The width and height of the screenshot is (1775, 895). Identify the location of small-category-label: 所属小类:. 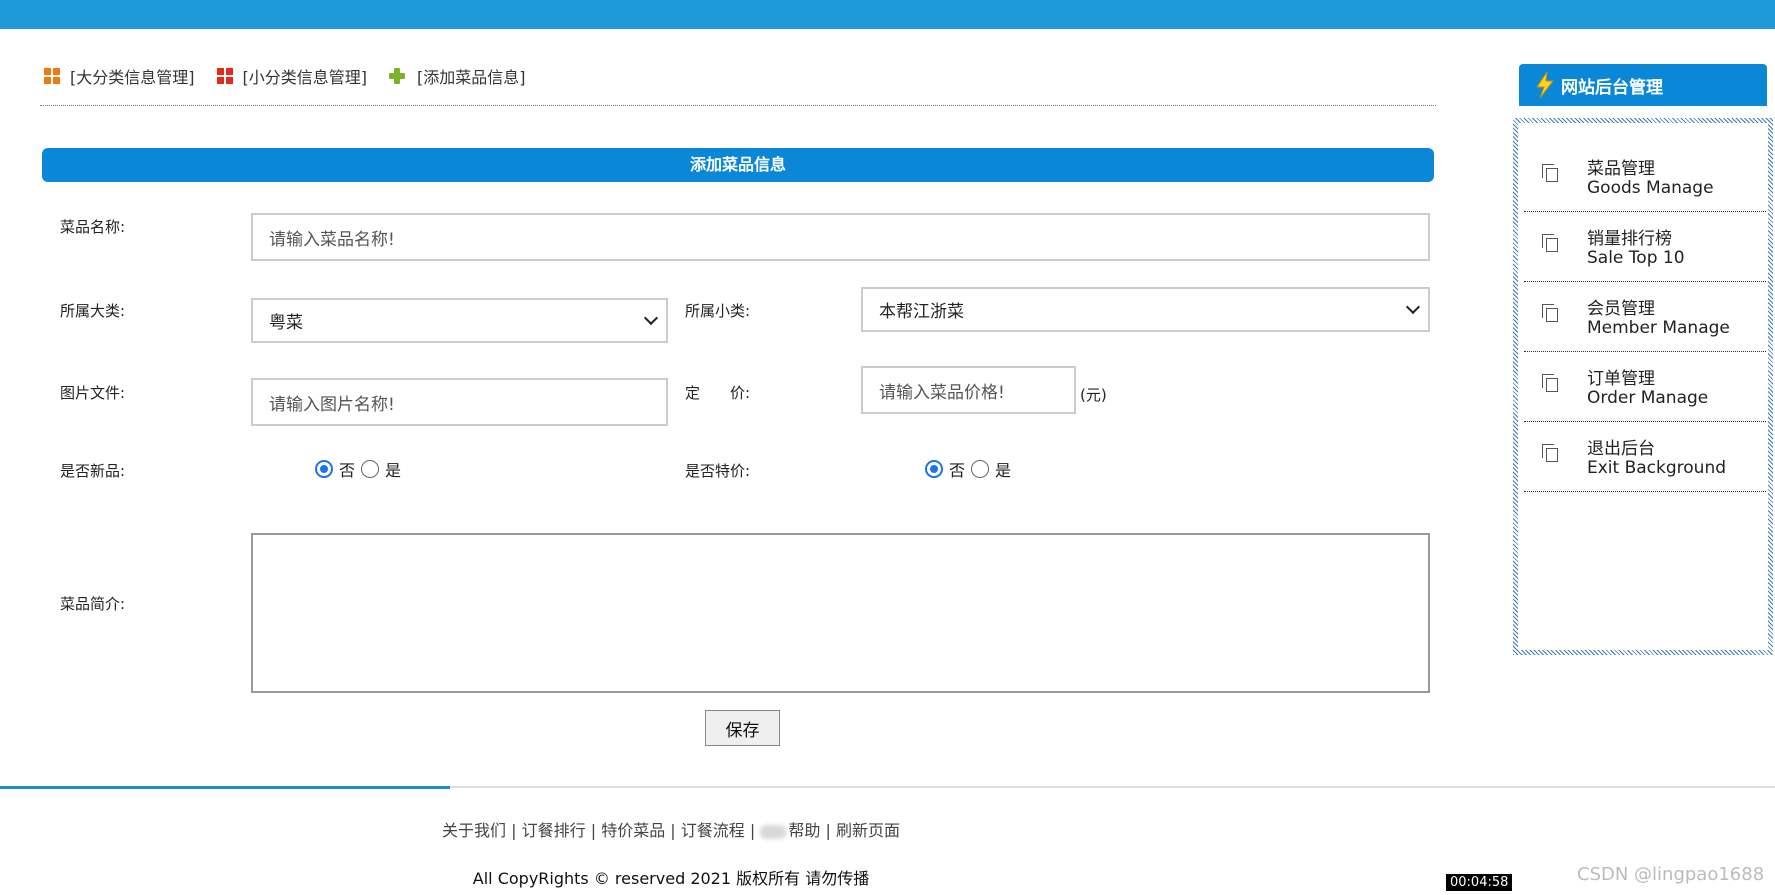
(718, 311).